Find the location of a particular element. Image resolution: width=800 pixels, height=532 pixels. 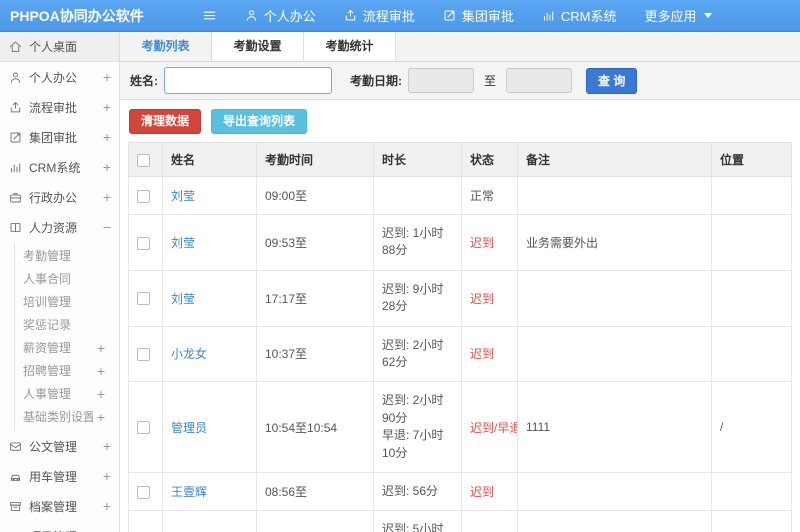

sidebar-item-label: 流程审批 is located at coordinates (53, 107).